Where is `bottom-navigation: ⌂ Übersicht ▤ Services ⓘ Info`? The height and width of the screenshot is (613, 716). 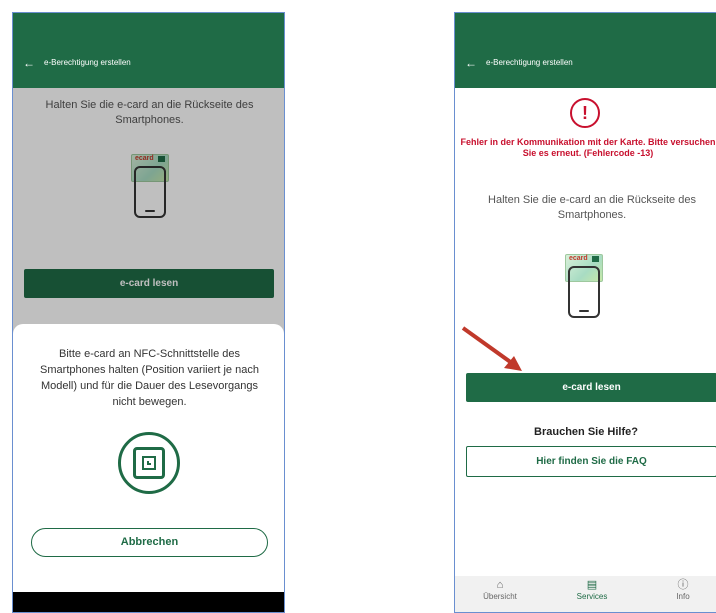 bottom-navigation: ⌂ Übersicht ▤ Services ⓘ Info is located at coordinates (585, 594).